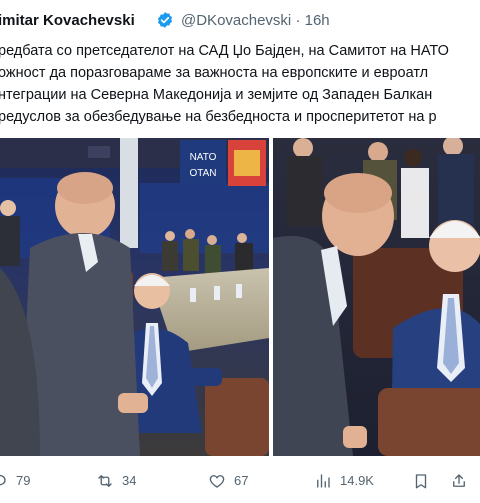  I want to click on handle-time: @DKovachevski · 16h, so click(255, 20).